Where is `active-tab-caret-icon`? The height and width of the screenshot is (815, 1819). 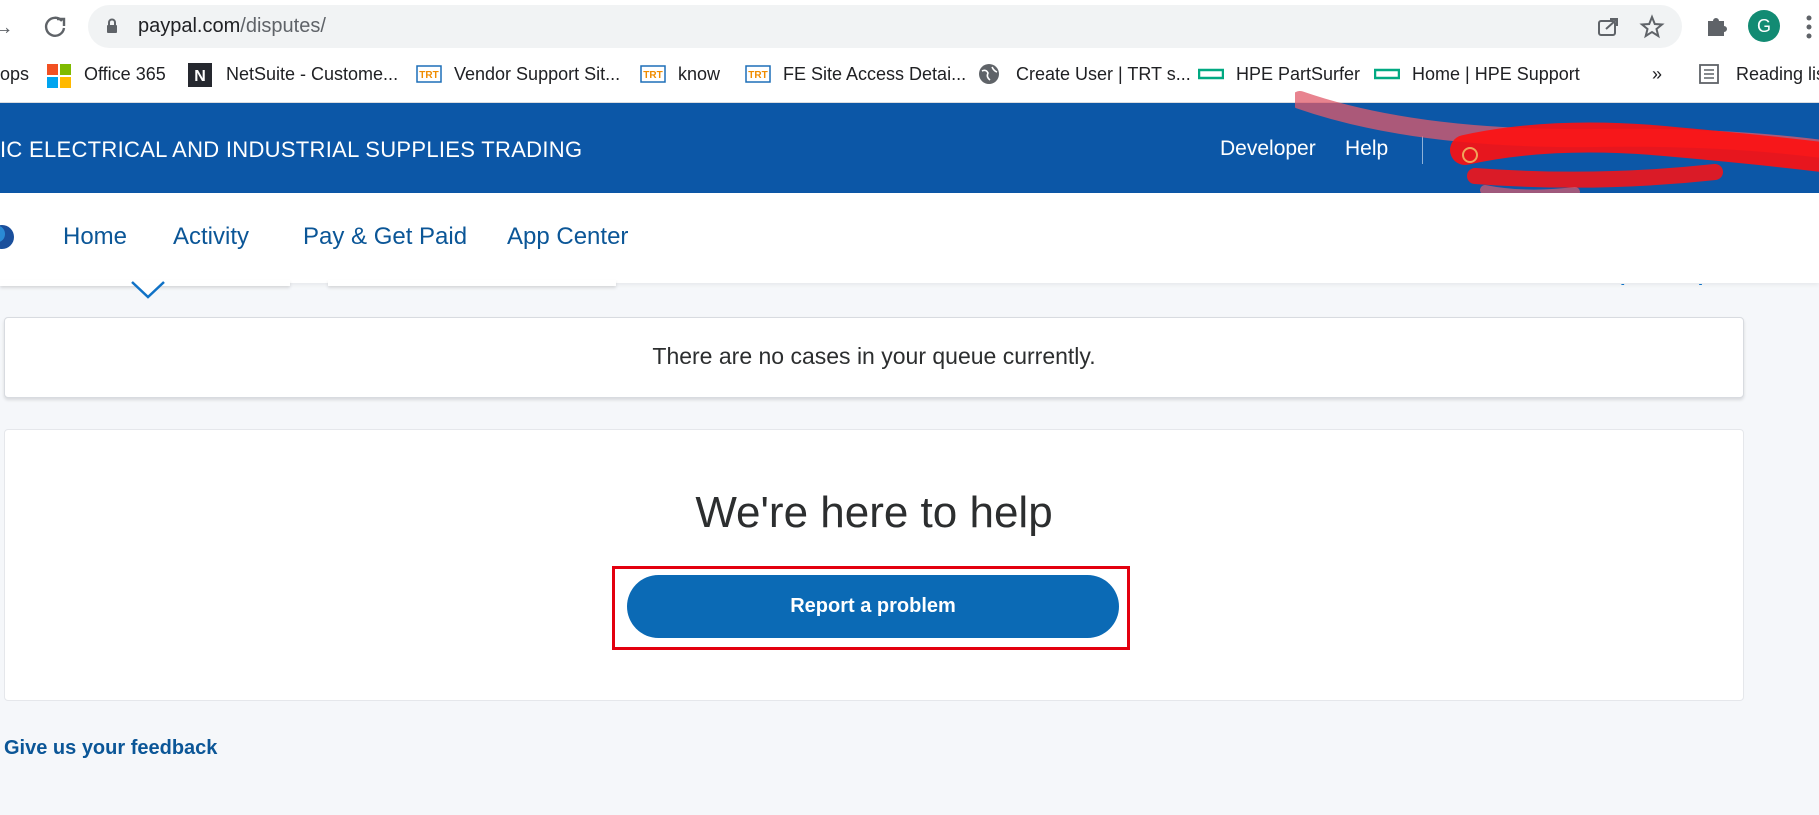 active-tab-caret-icon is located at coordinates (148, 290).